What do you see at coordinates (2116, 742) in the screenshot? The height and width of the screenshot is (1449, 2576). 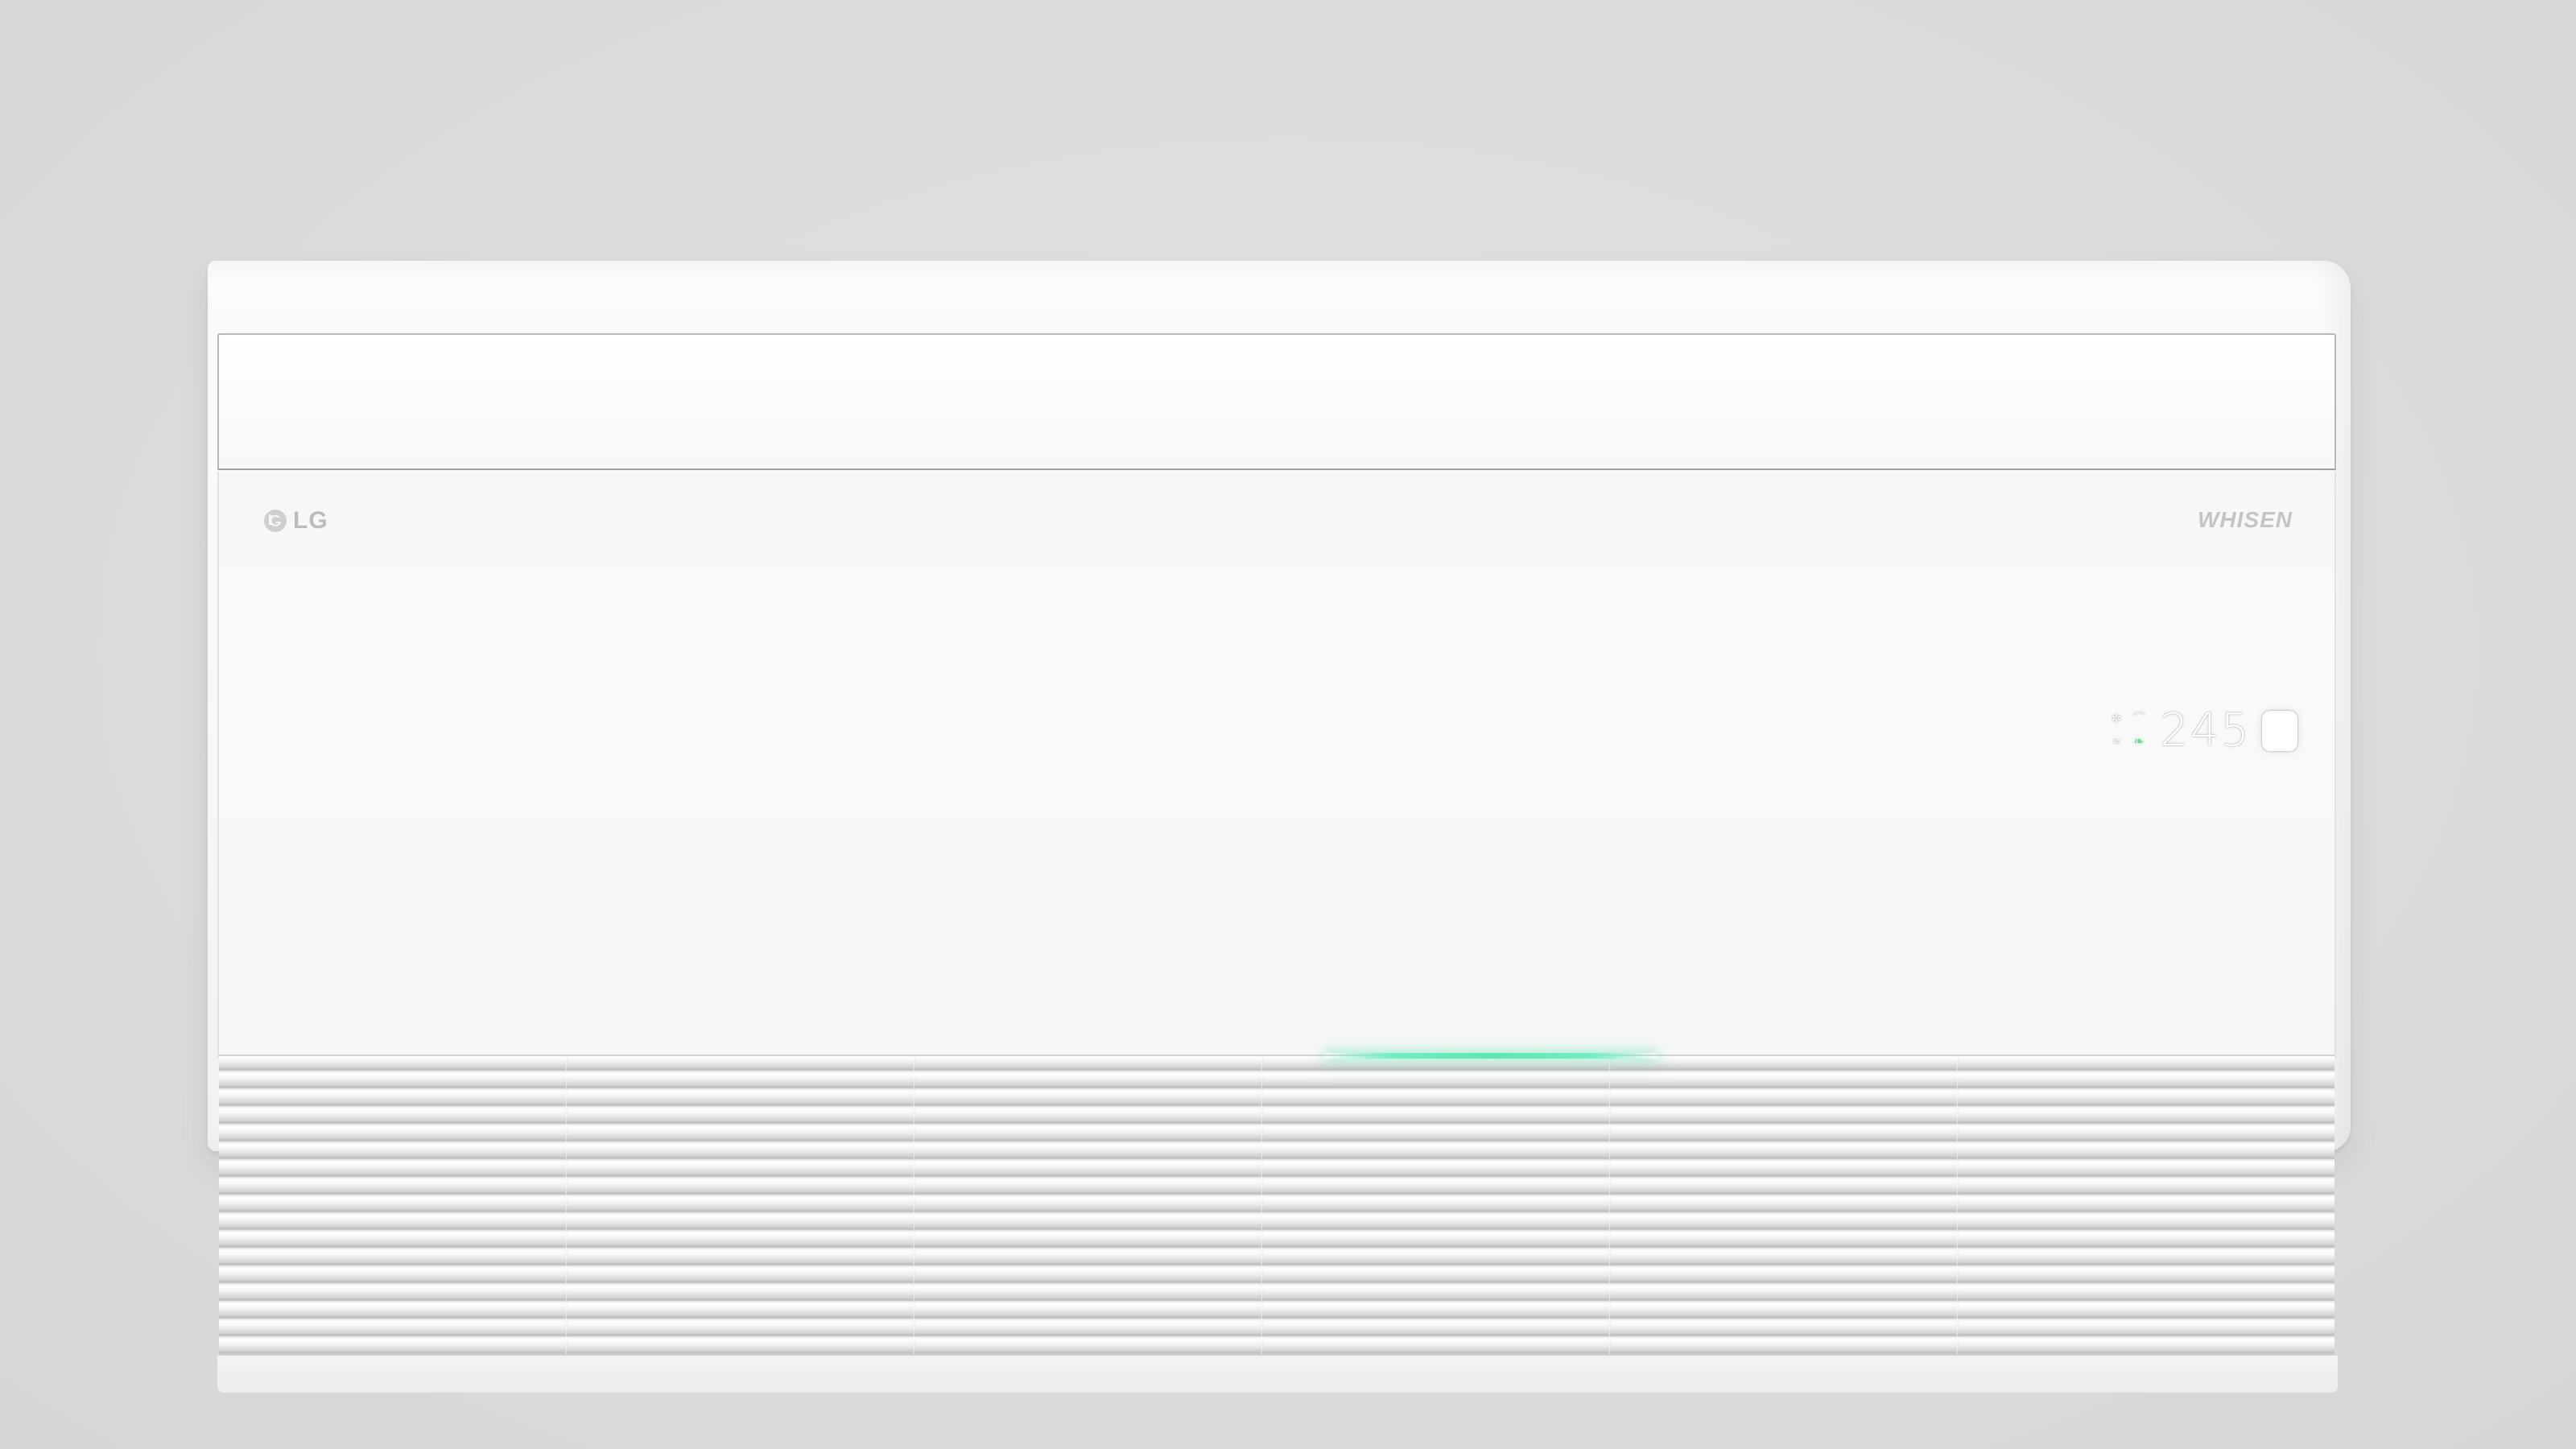 I see `dehumidify-icon: ≈` at bounding box center [2116, 742].